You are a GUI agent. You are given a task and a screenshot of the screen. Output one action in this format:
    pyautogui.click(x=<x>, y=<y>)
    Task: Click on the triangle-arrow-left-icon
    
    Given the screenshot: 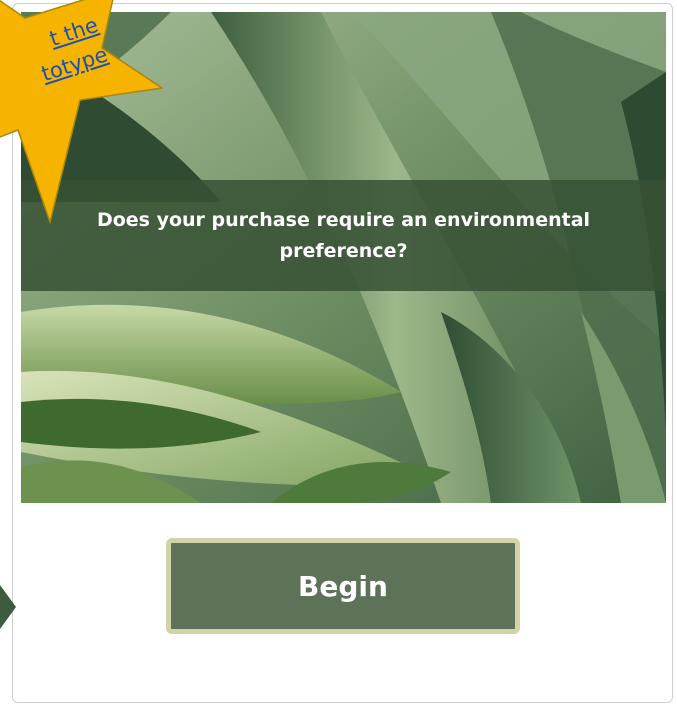 What is the action you would take?
    pyautogui.click(x=8, y=607)
    